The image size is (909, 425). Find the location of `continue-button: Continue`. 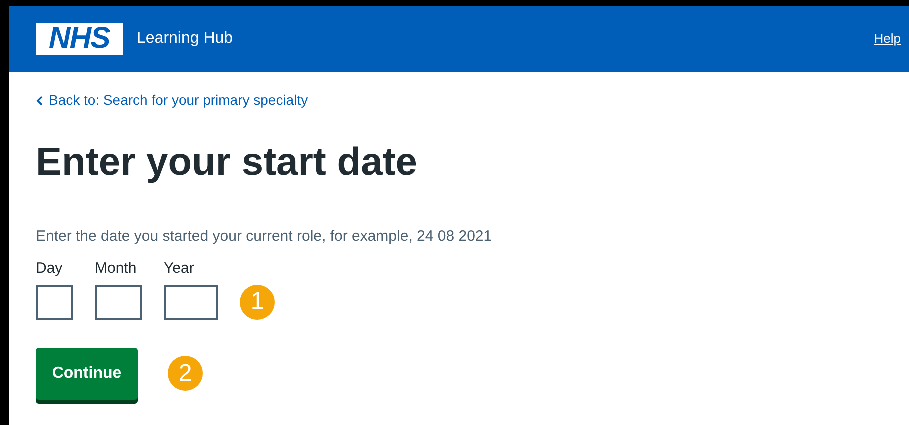

continue-button: Continue is located at coordinates (87, 374).